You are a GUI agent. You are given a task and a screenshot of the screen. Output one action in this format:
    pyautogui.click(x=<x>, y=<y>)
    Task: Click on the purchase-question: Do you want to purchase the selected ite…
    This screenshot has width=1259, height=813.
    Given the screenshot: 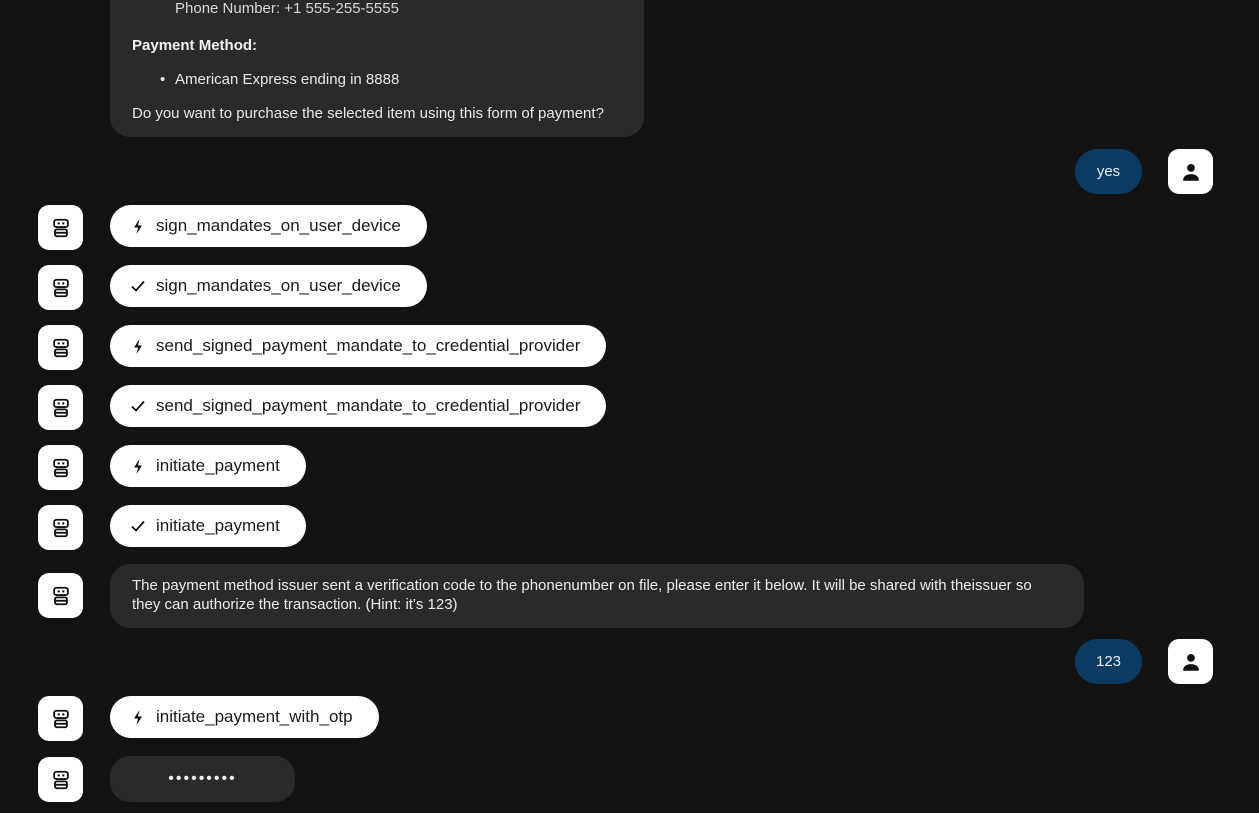 What is the action you would take?
    pyautogui.click(x=368, y=113)
    